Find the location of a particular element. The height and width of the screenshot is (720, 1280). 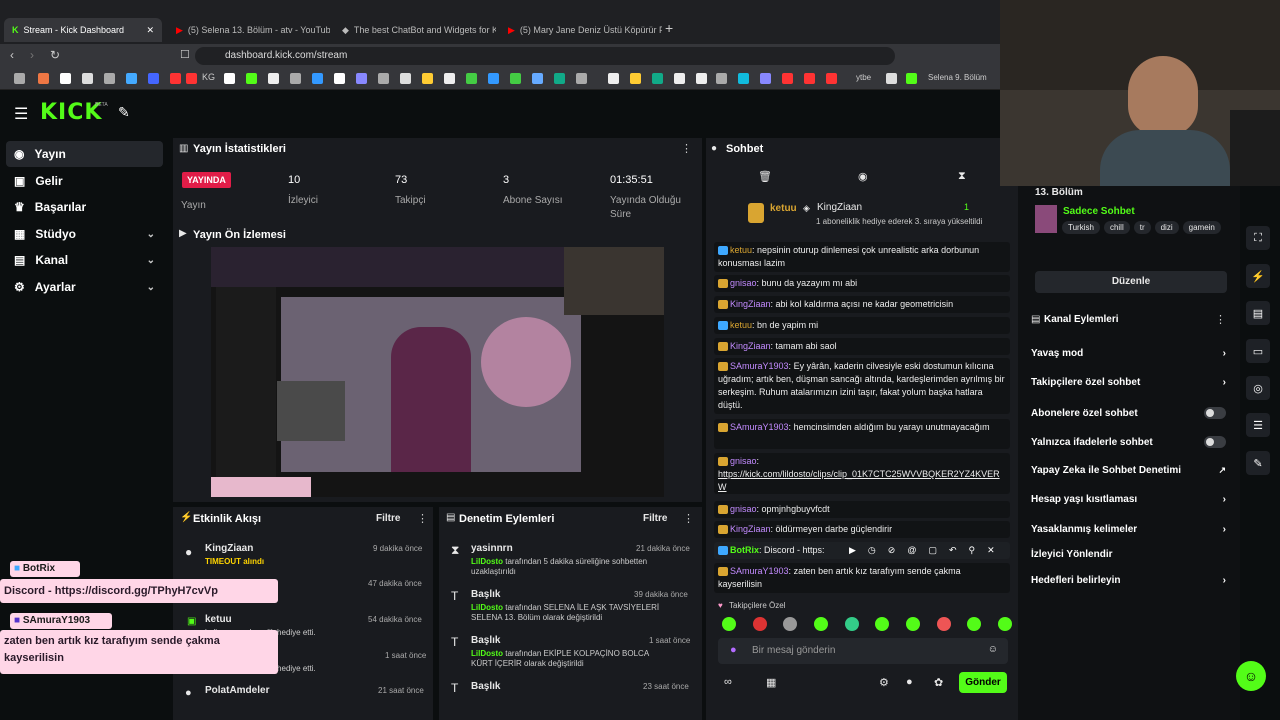

emote-only-toggle is located at coordinates (1215, 442).